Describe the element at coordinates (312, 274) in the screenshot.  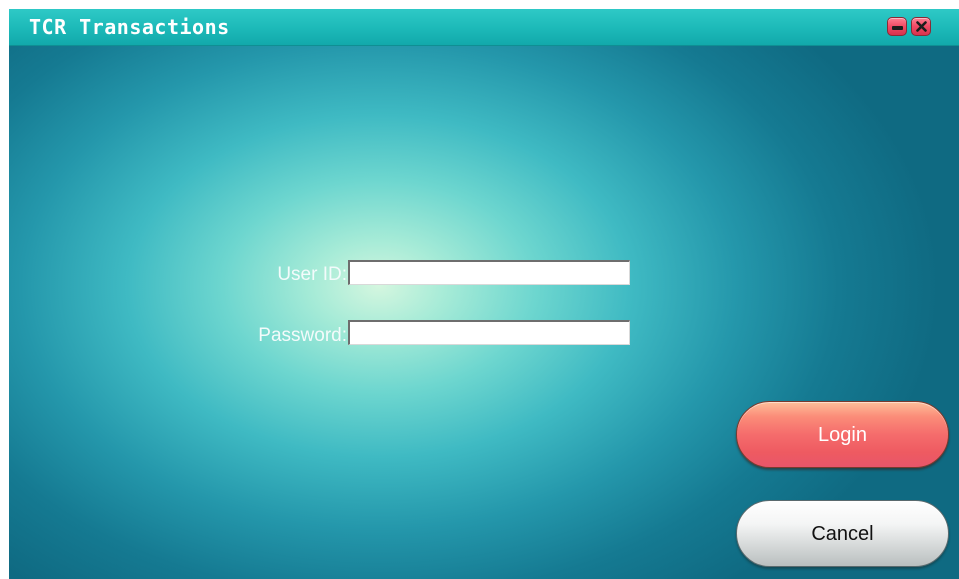
I see `user-id-label: User ID:` at that location.